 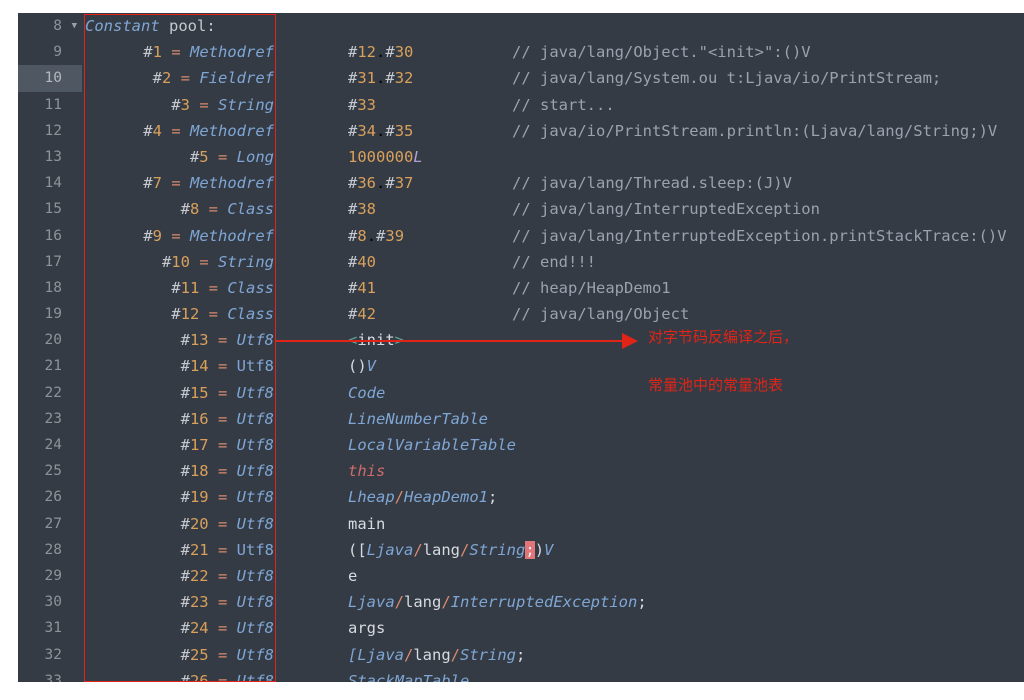 I want to click on constant-pool-index-and-type: #14 = Utf8, so click(x=227, y=366).